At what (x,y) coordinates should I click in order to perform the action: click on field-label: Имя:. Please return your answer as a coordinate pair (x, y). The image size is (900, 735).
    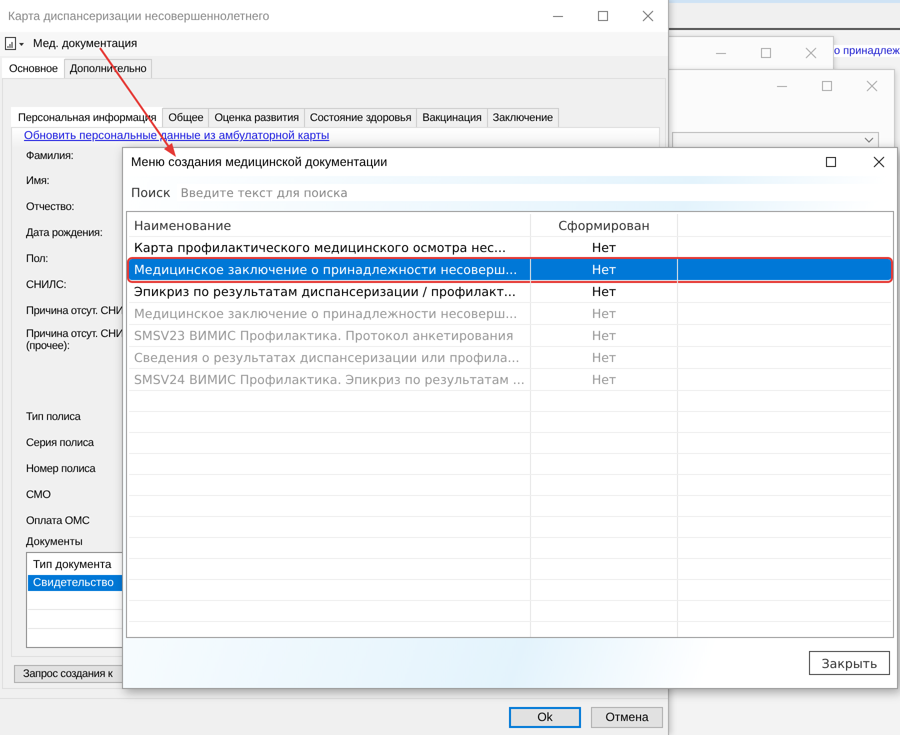
    Looking at the image, I should click on (38, 181).